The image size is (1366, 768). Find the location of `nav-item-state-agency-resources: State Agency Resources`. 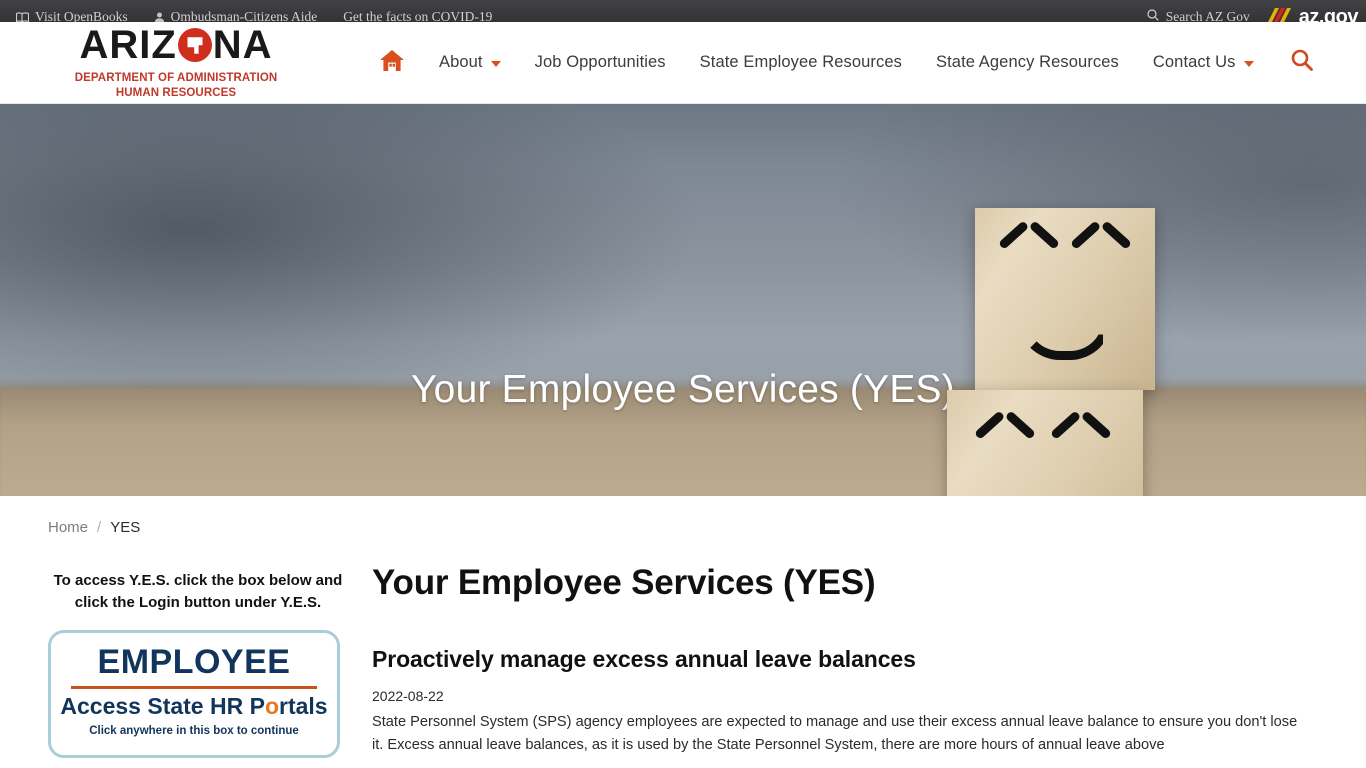

nav-item-state-agency-resources: State Agency Resources is located at coordinates (1027, 62).